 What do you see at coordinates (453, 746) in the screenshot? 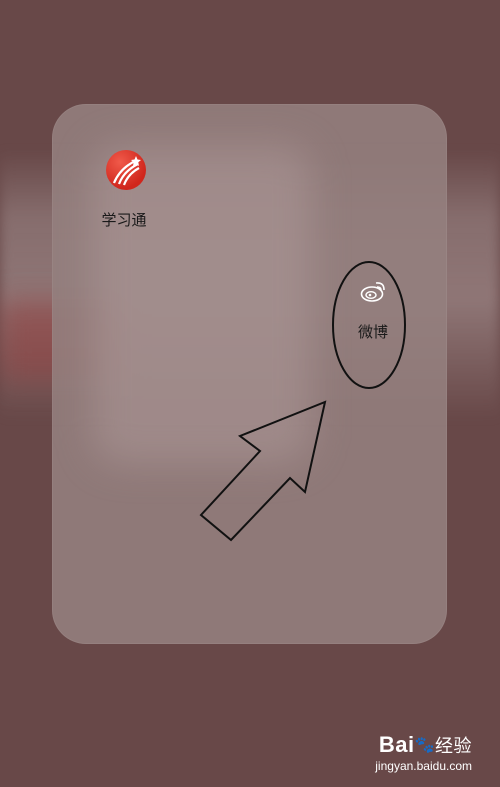
I see `watermark-brand-suffix: 经验` at bounding box center [453, 746].